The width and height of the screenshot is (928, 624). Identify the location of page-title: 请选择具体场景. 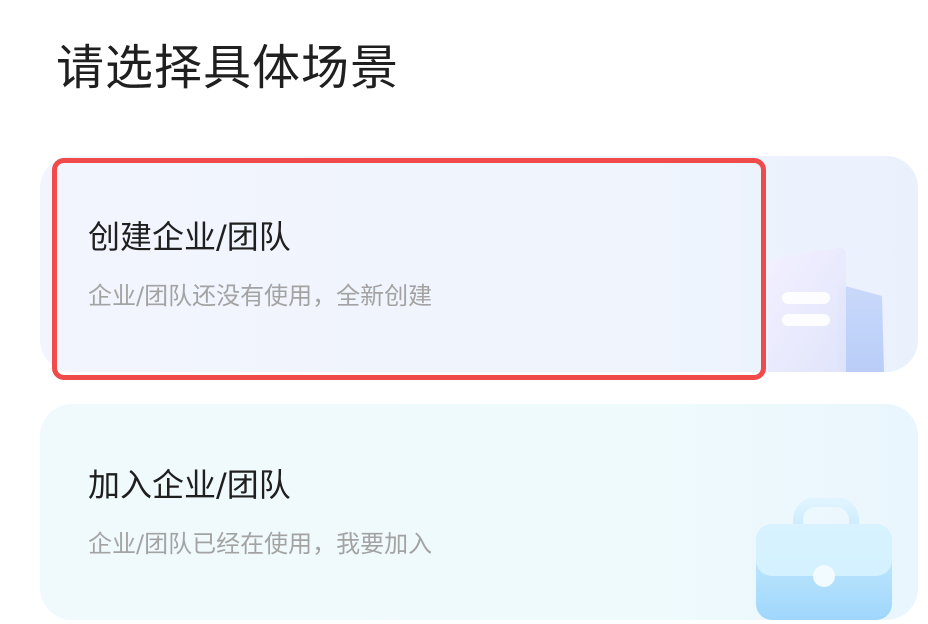
(228, 68).